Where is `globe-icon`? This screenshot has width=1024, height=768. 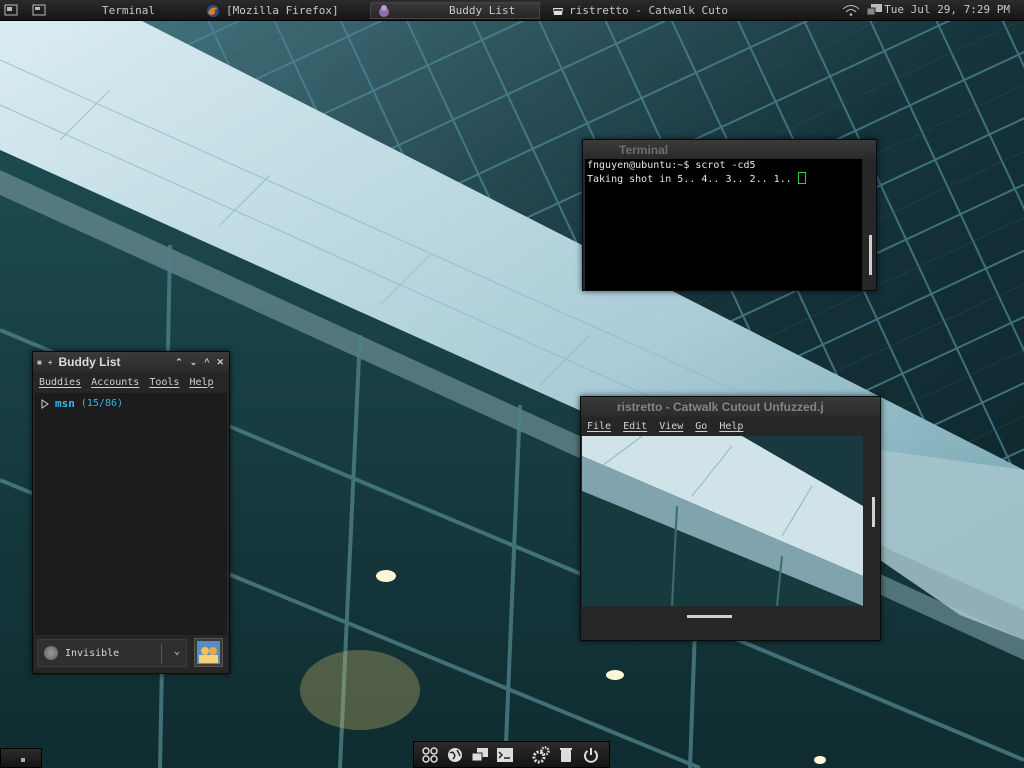 globe-icon is located at coordinates (455, 754).